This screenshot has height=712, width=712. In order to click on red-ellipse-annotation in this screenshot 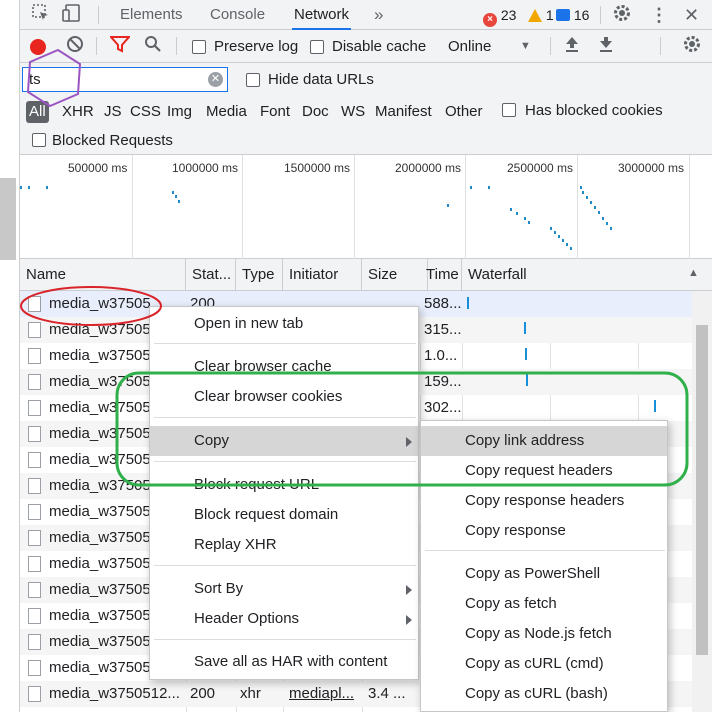, I will do `click(91, 306)`.